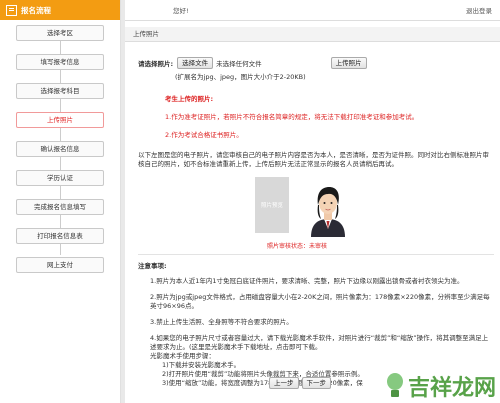 The height and width of the screenshot is (403, 500). Describe the element at coordinates (152, 266) in the screenshot. I see `notes-title: 注意事项:` at that location.